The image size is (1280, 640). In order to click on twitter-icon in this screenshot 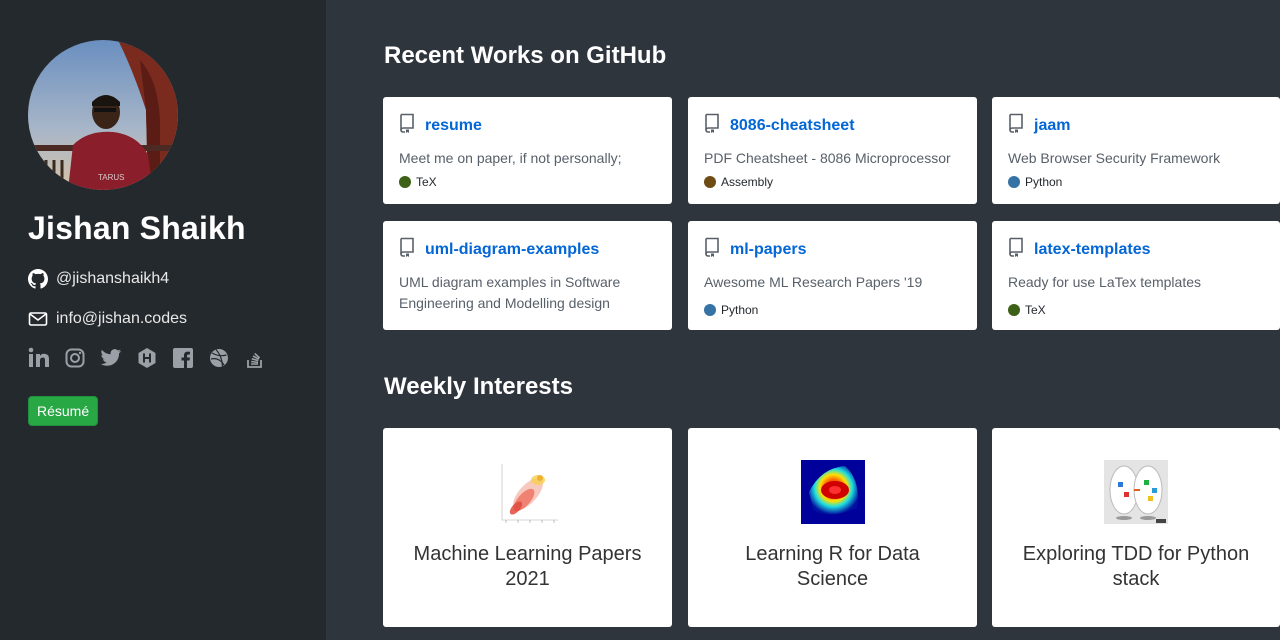, I will do `click(111, 358)`.